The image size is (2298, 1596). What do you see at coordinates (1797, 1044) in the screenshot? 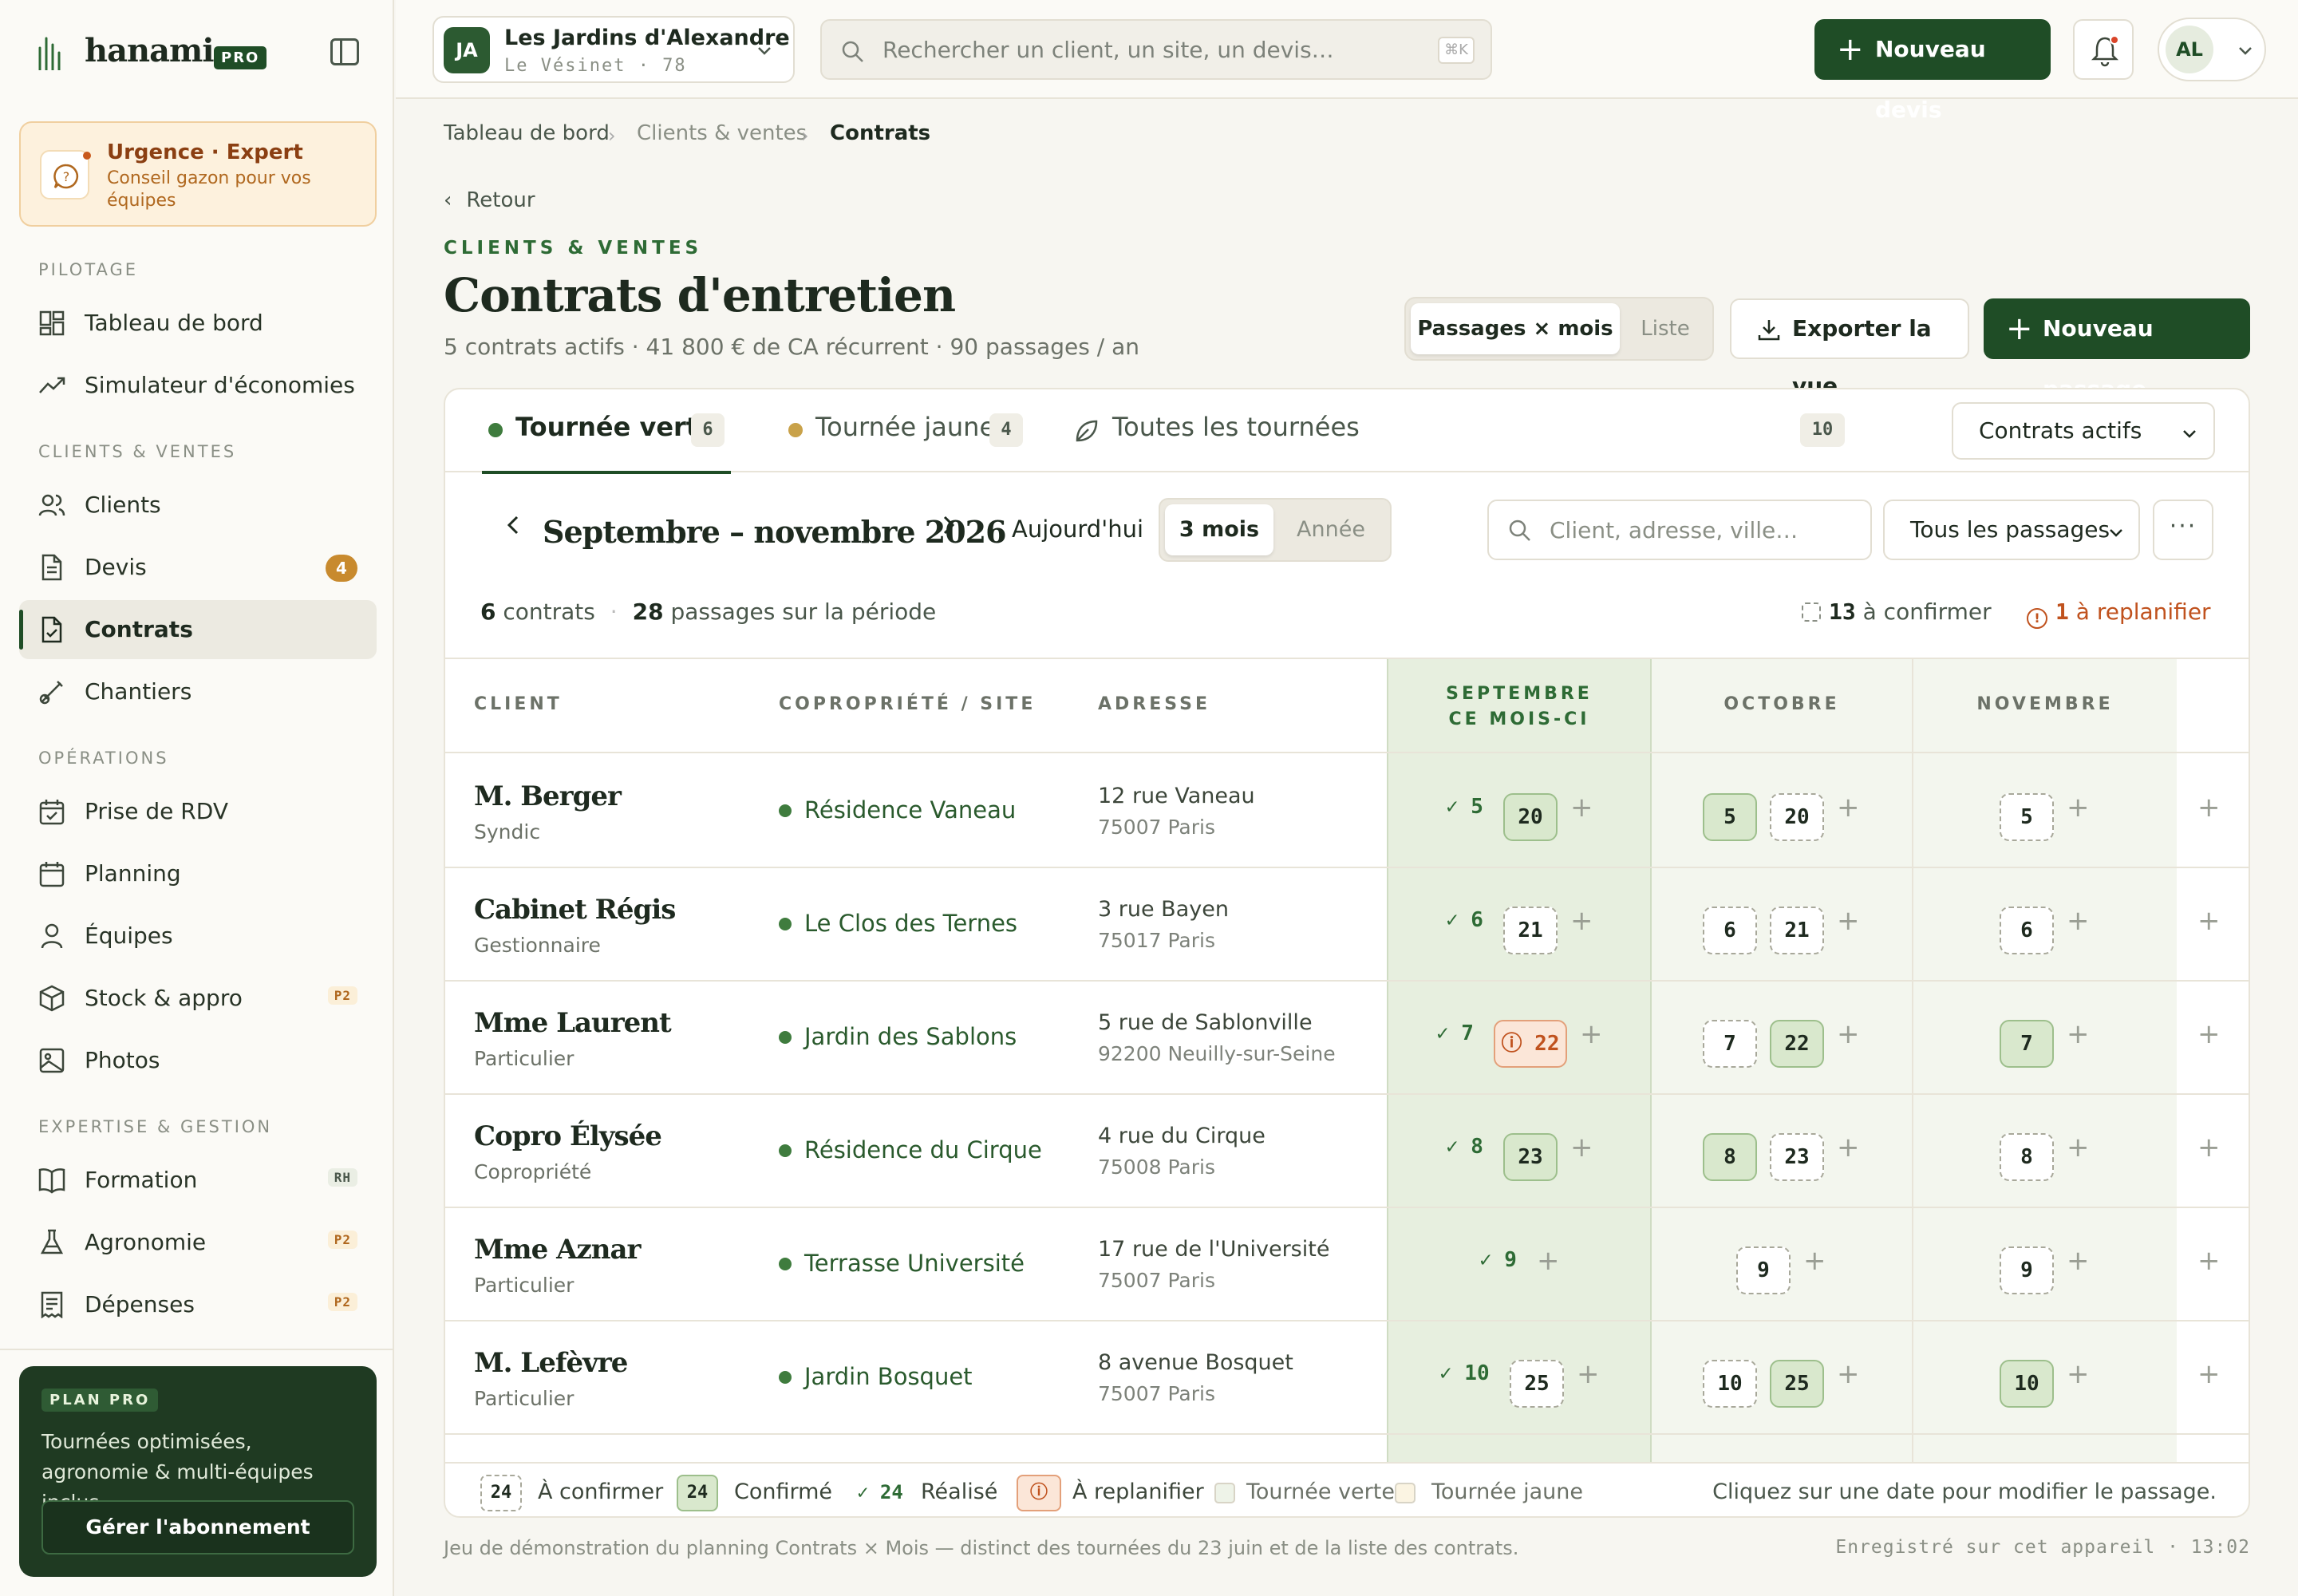
I see `passage-confirmed: 22` at bounding box center [1797, 1044].